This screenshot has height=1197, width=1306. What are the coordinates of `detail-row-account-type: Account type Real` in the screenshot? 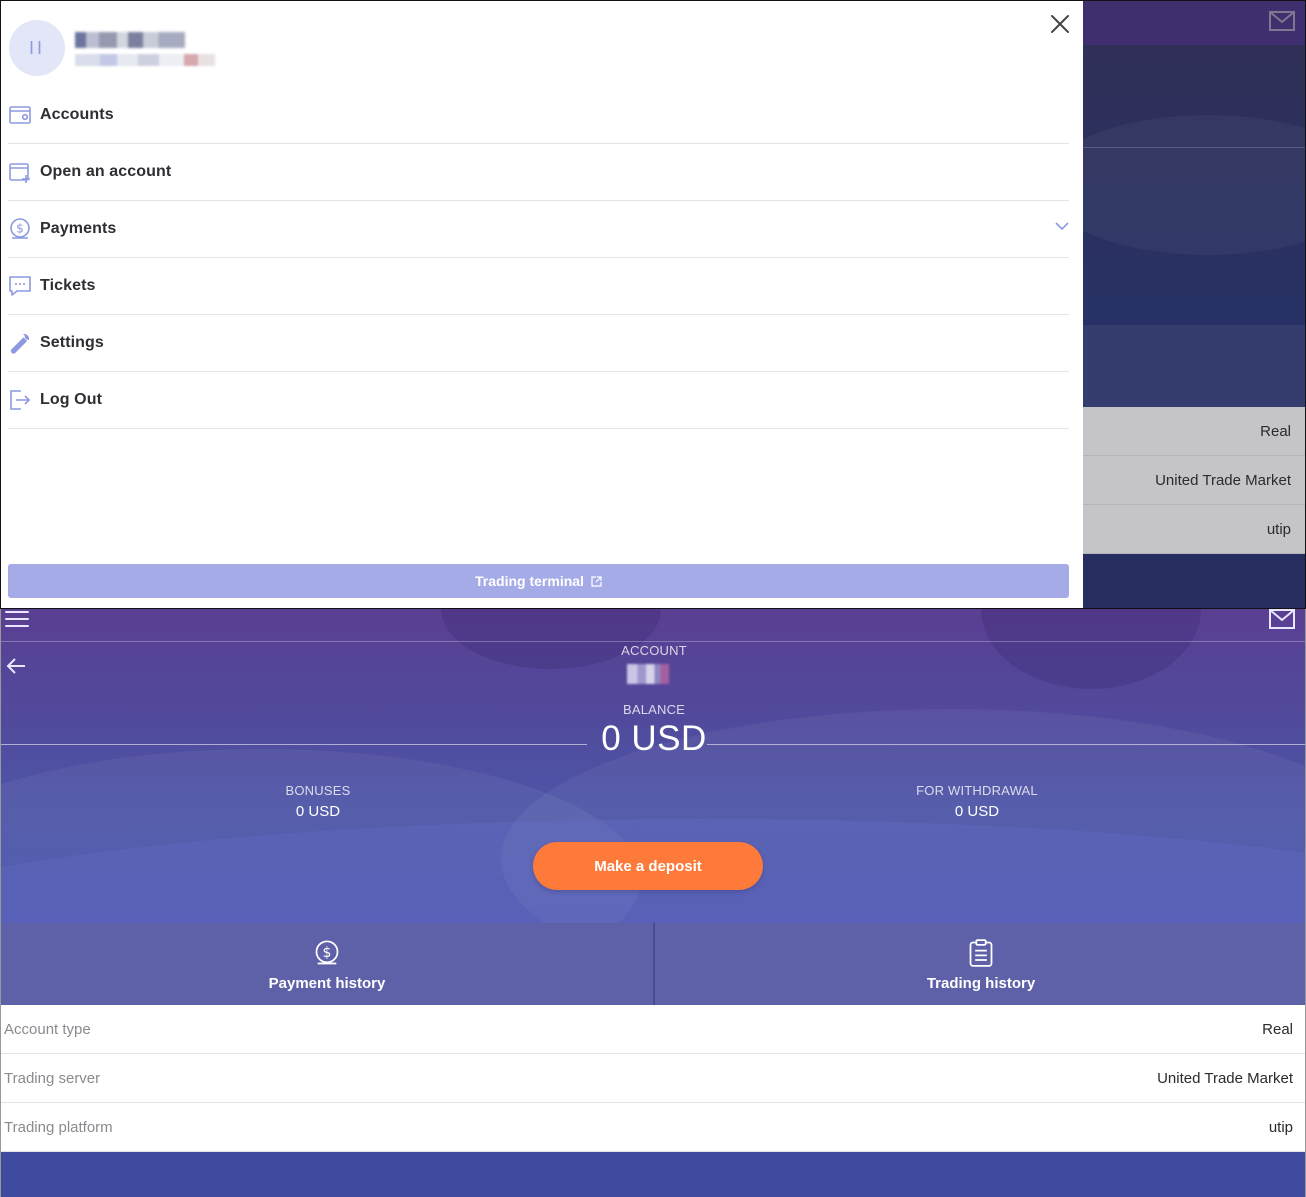 It's located at (653, 1029).